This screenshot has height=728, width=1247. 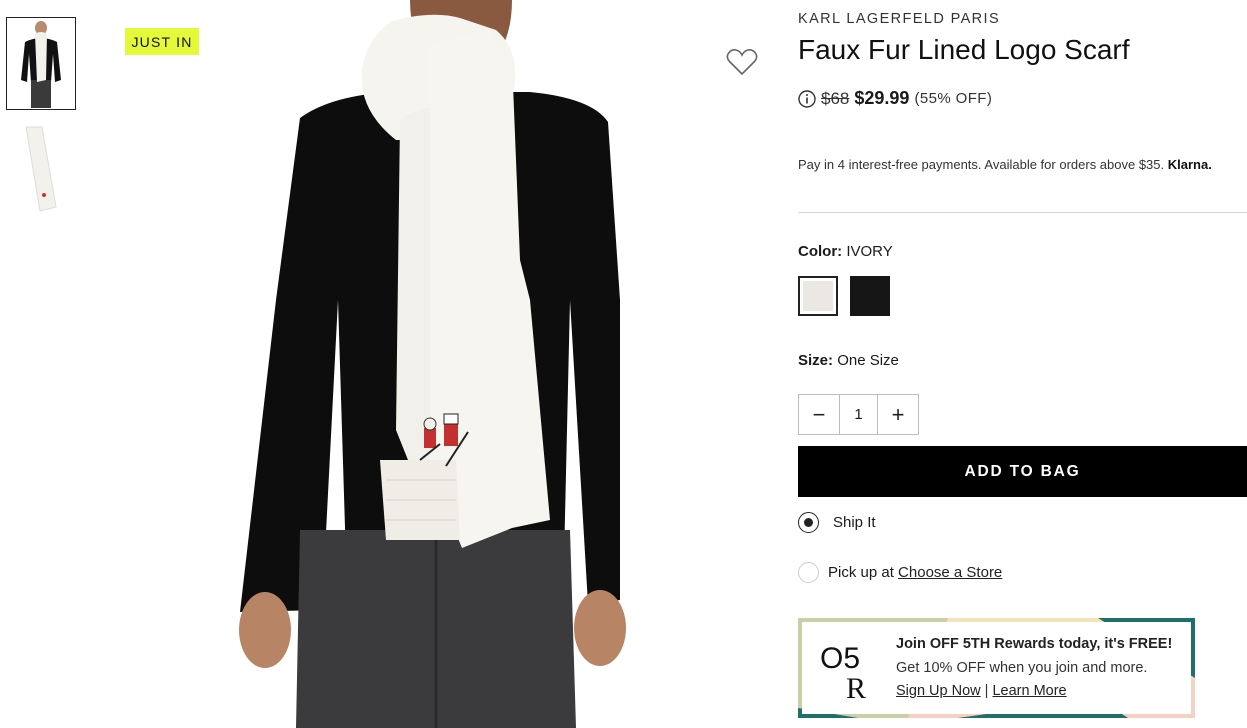 What do you see at coordinates (808, 522) in the screenshot?
I see `ship-it-radio` at bounding box center [808, 522].